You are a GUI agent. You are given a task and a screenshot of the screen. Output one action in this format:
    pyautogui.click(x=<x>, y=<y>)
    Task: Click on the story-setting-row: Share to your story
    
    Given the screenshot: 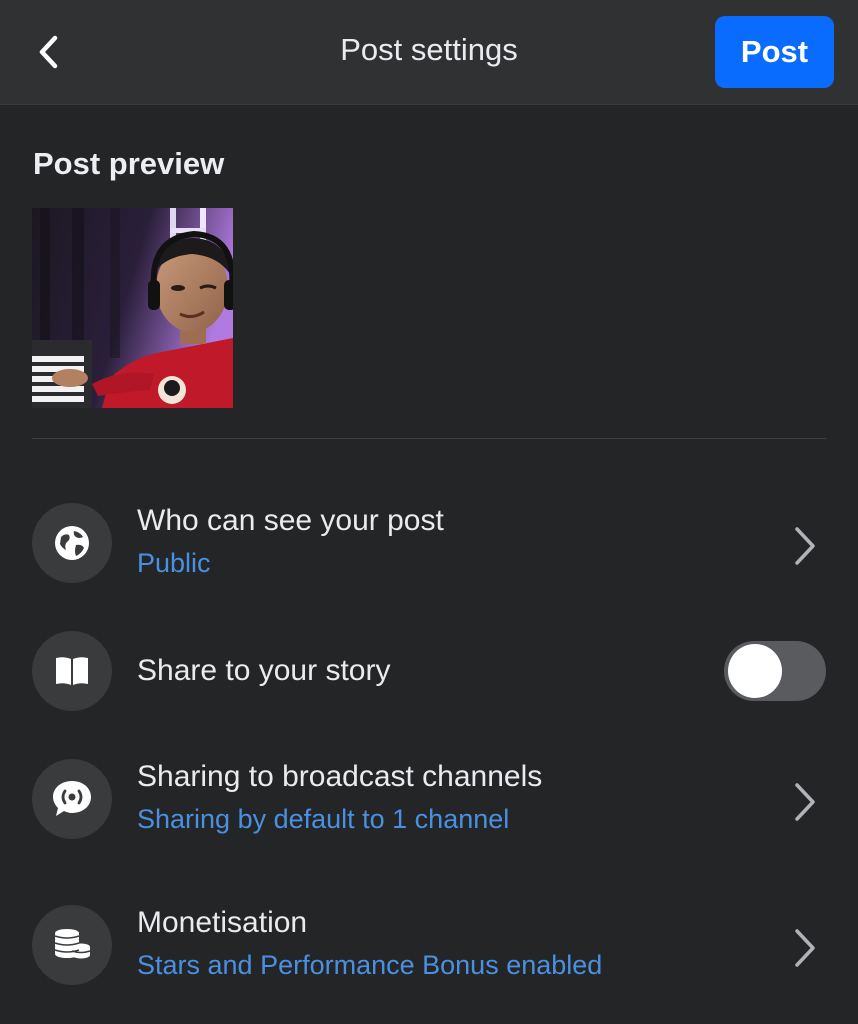 What is the action you would take?
    pyautogui.click(x=429, y=673)
    